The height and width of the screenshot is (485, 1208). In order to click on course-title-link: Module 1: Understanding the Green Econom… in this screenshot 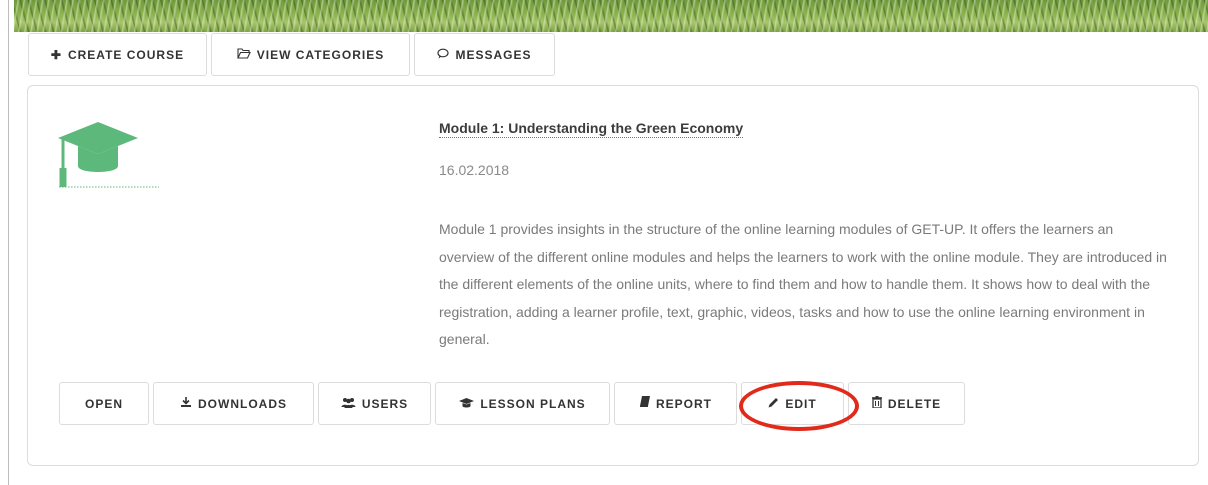, I will do `click(591, 129)`.